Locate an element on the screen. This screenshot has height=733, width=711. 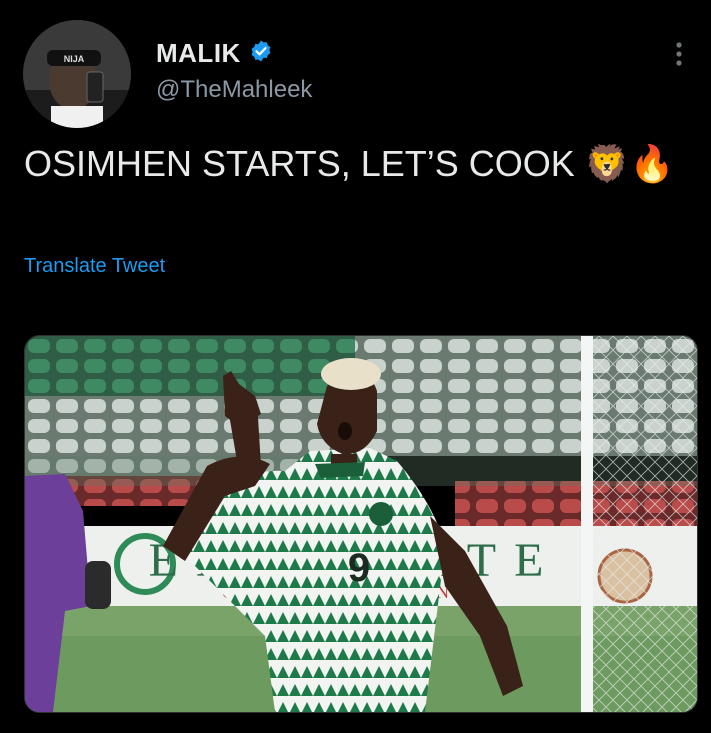
author-info: MALIK @TheMahleek is located at coordinates (234, 71).